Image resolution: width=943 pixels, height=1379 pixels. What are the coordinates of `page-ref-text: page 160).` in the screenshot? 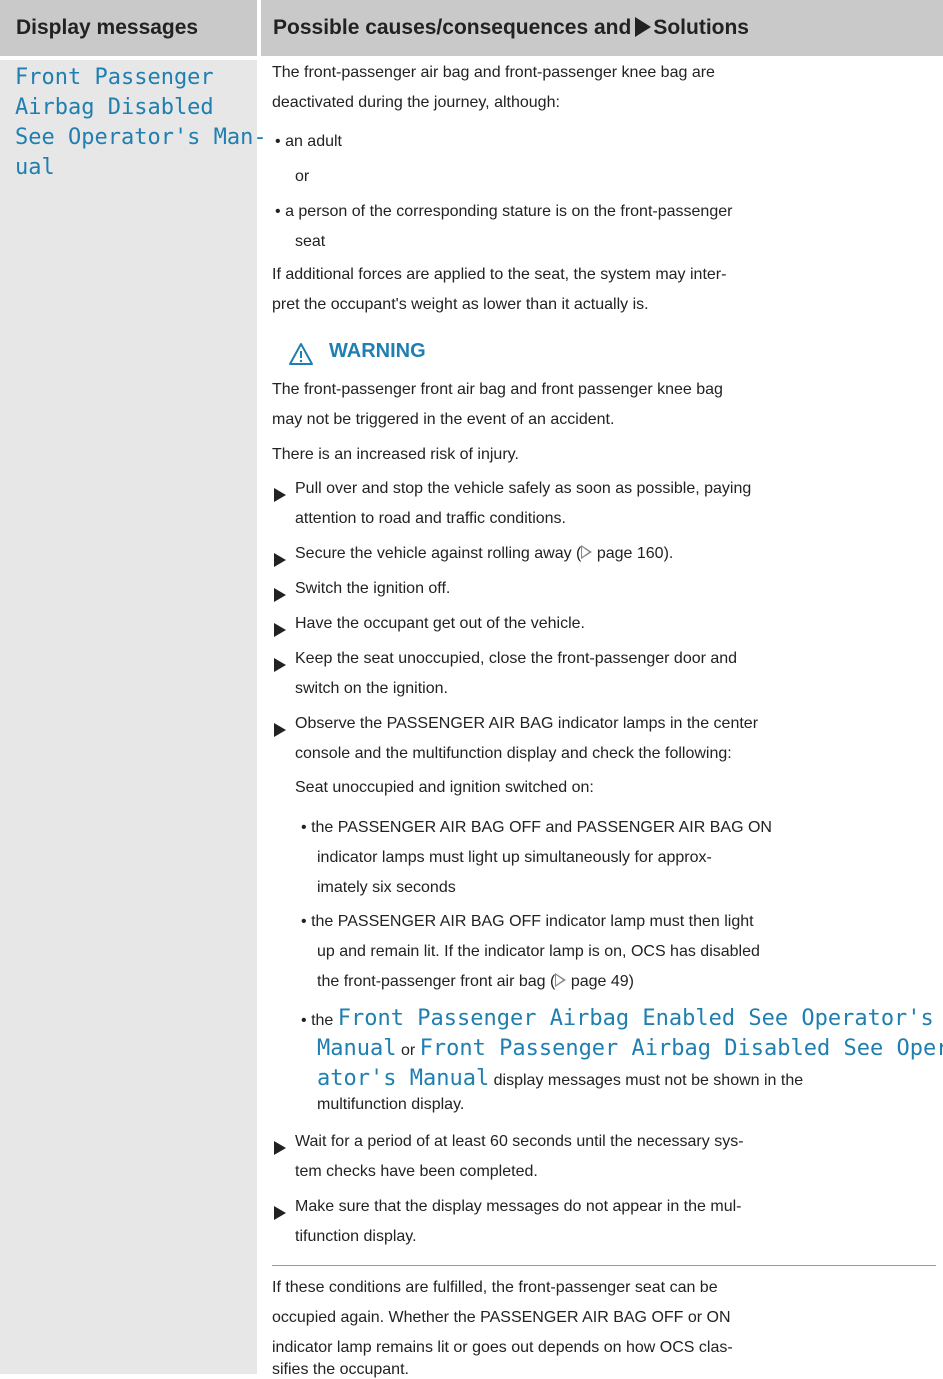 It's located at (635, 553).